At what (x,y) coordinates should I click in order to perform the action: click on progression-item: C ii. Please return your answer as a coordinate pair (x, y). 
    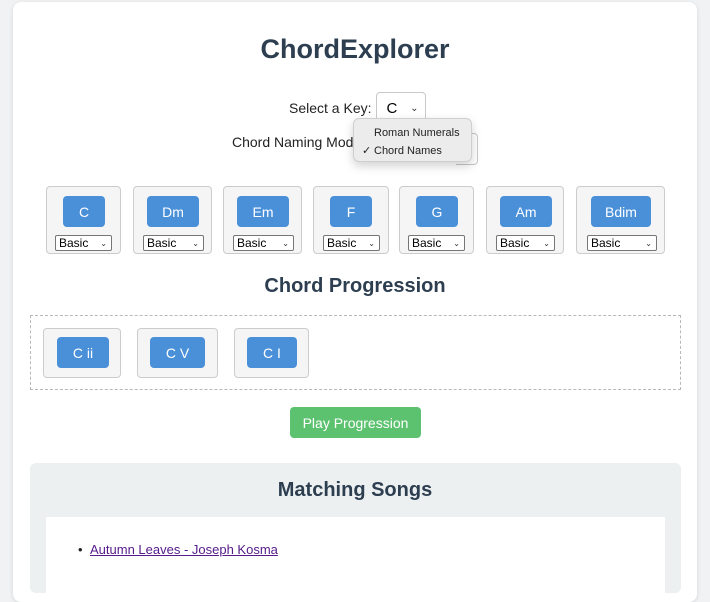
    Looking at the image, I should click on (82, 353).